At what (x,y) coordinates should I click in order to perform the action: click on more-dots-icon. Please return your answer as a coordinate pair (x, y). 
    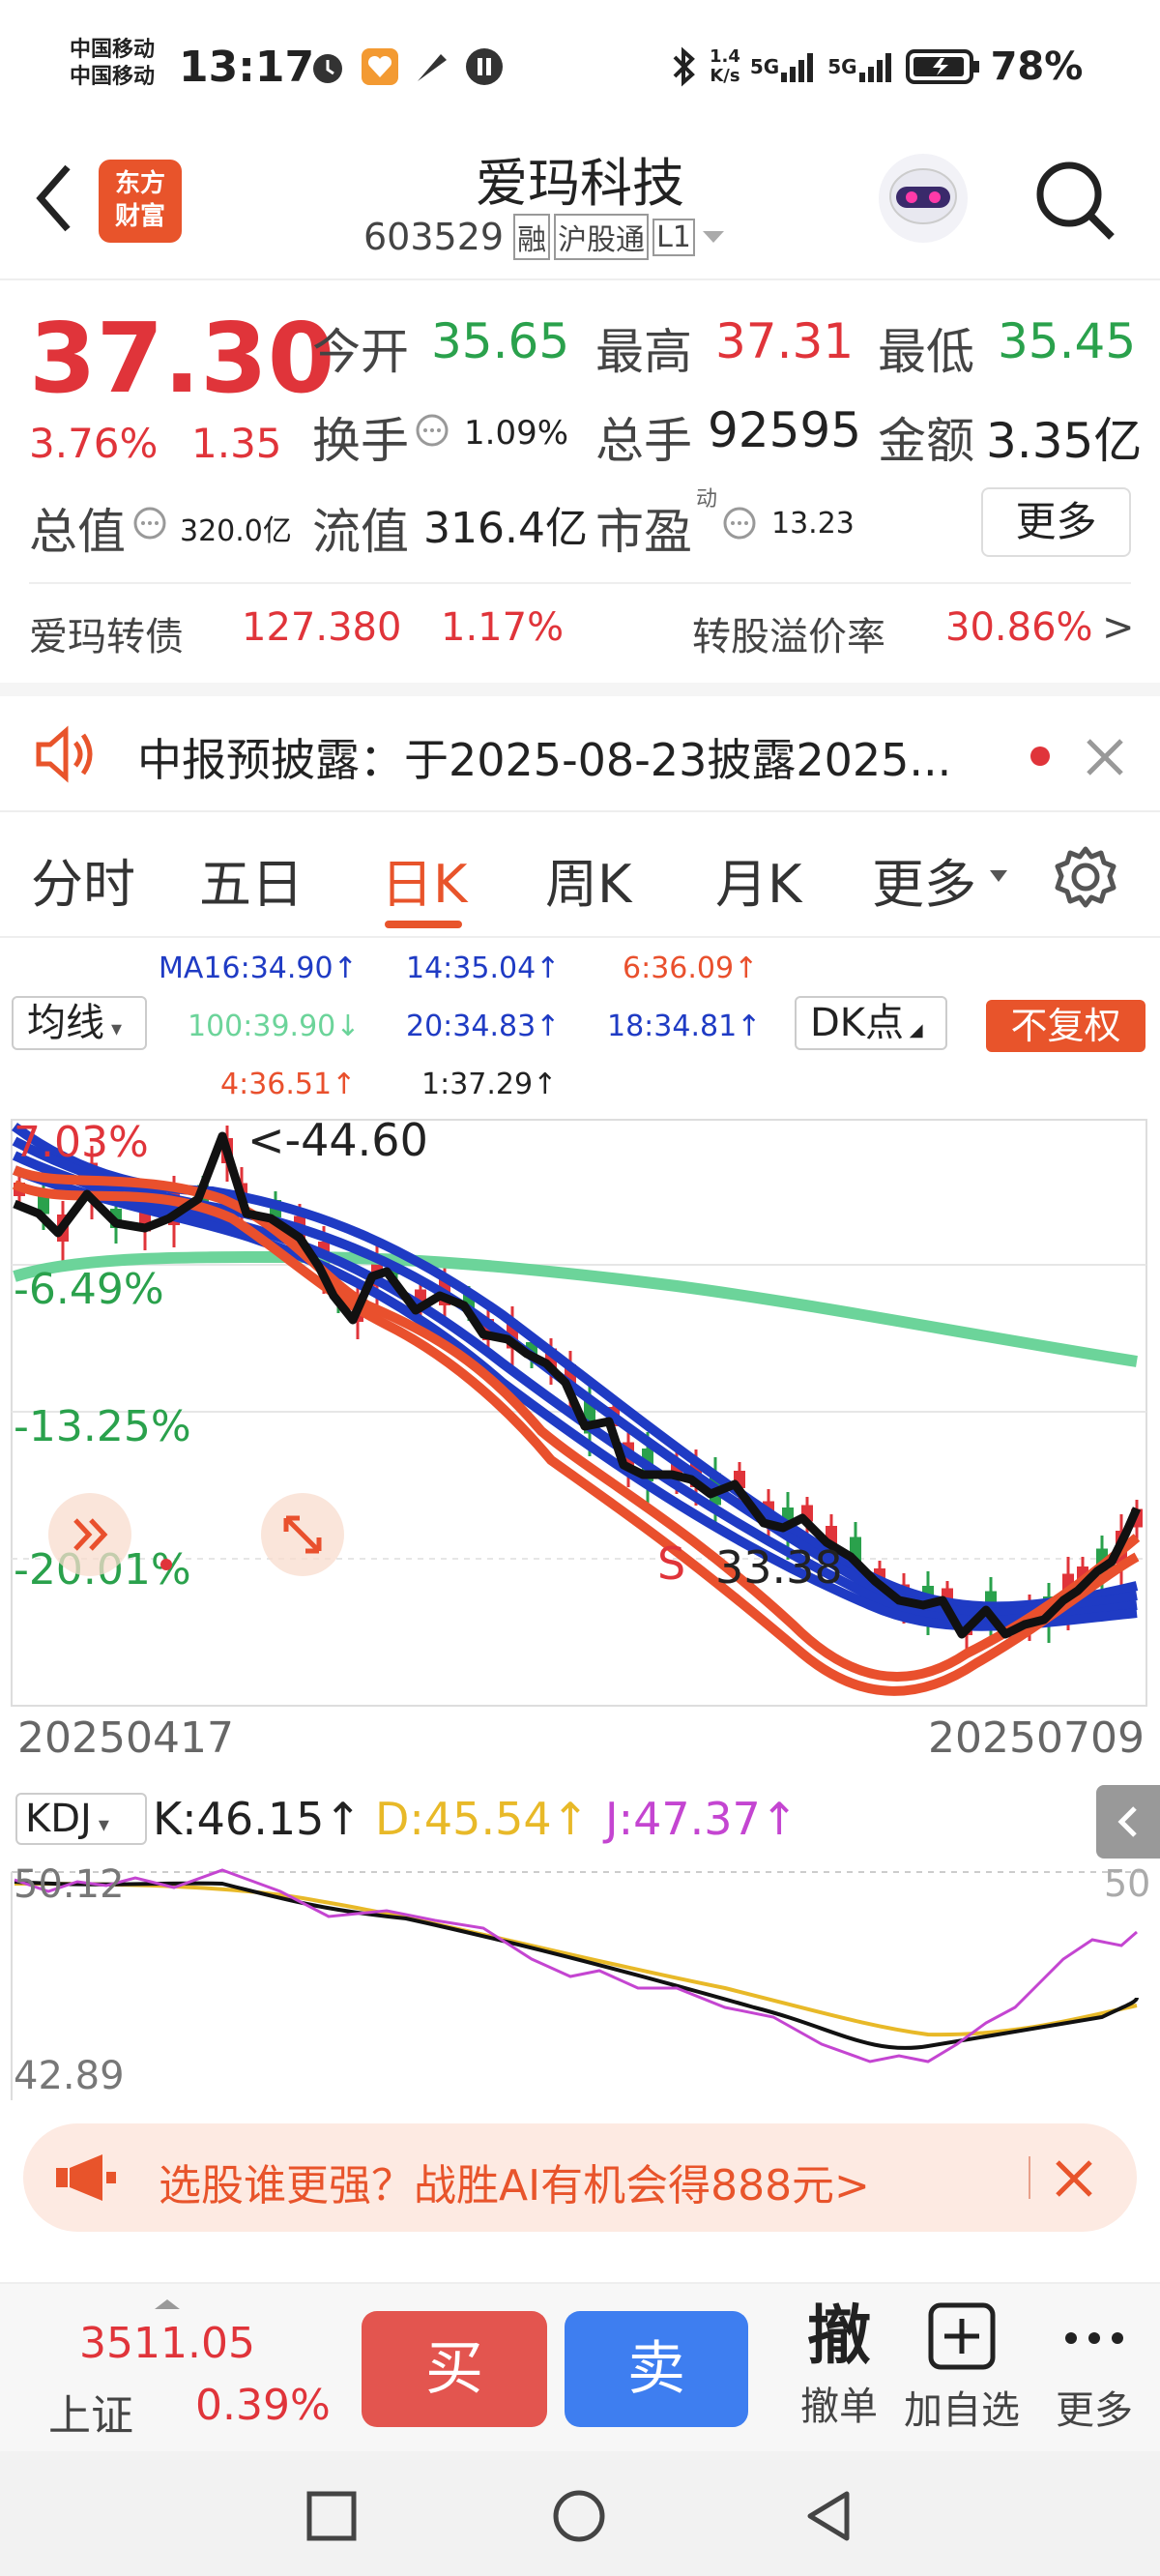
    Looking at the image, I should click on (1094, 2338).